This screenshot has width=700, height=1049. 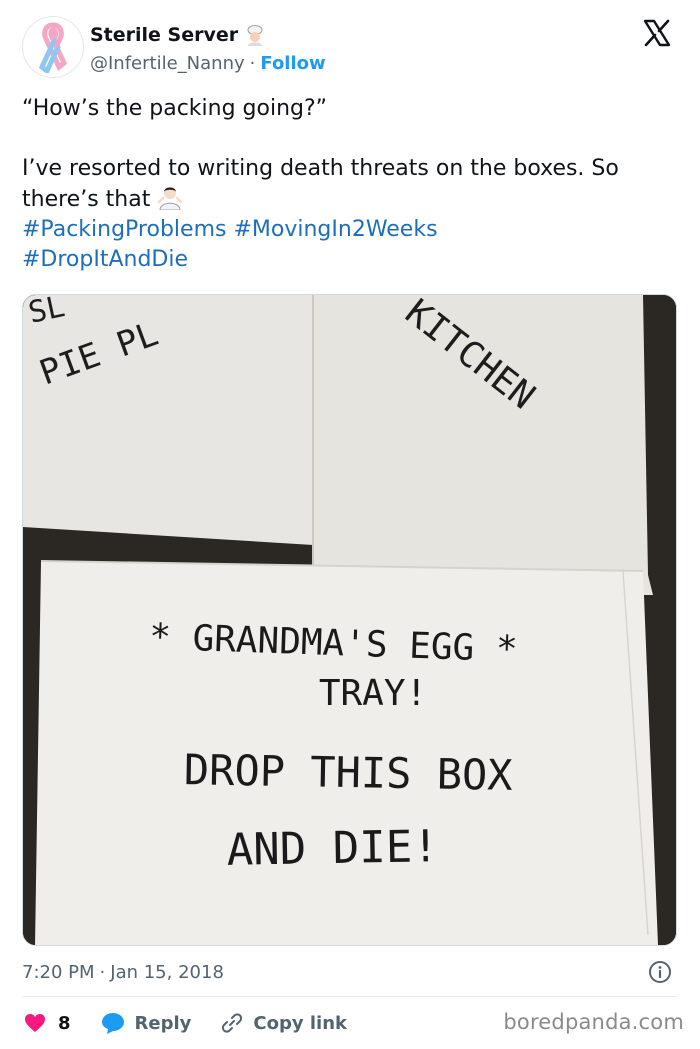 I want to click on x-logo-icon, so click(x=657, y=33).